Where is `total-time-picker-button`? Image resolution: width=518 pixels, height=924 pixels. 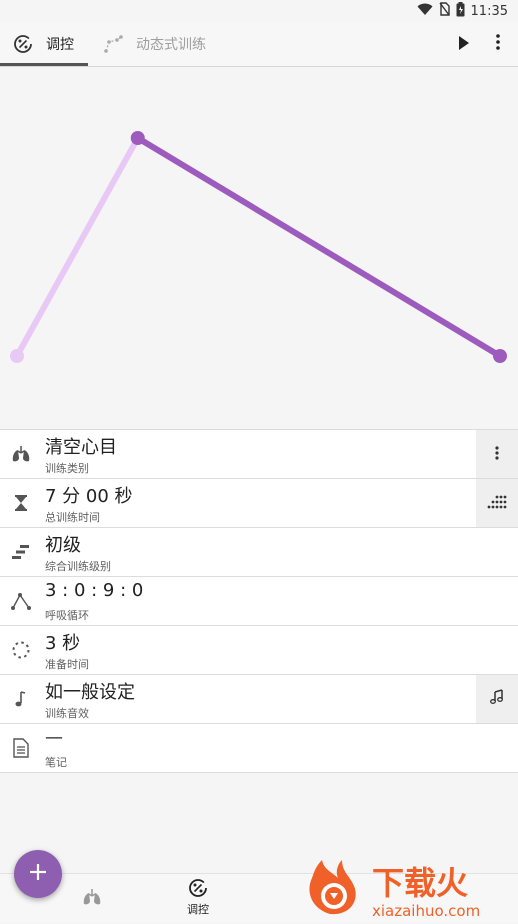
total-time-picker-button is located at coordinates (497, 503).